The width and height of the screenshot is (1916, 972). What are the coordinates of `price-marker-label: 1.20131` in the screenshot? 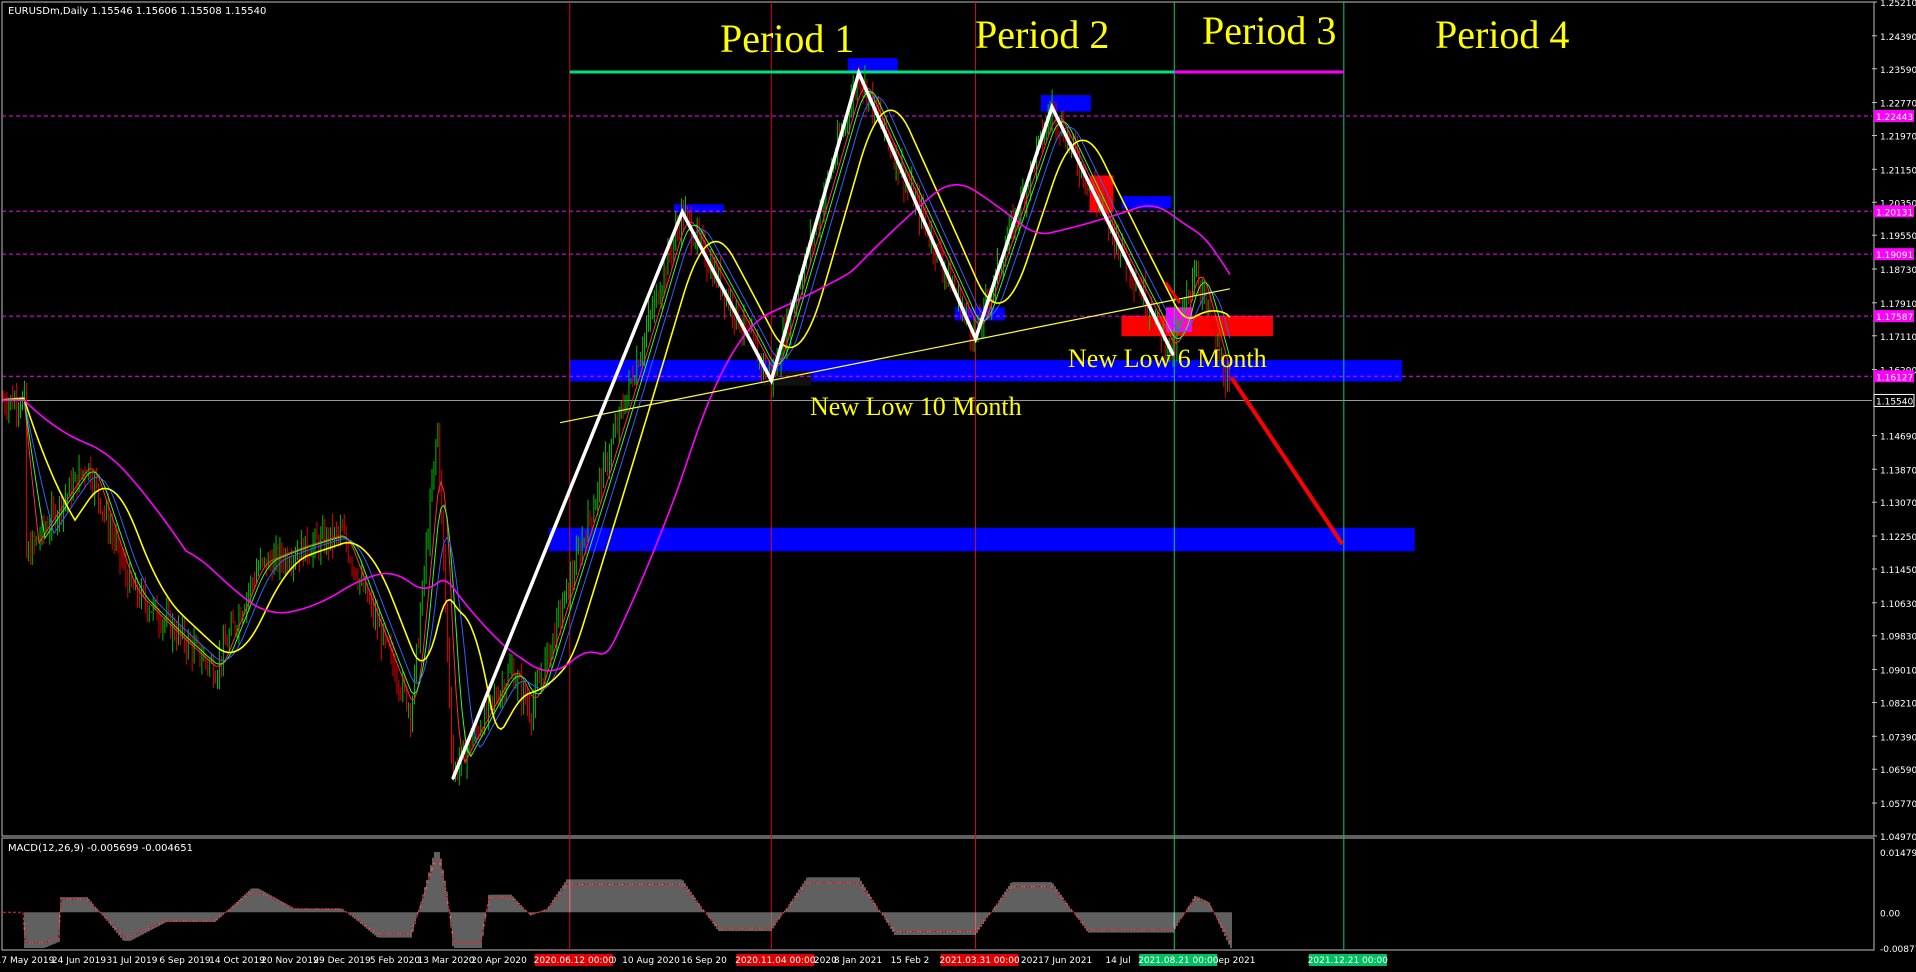 It's located at (1894, 213).